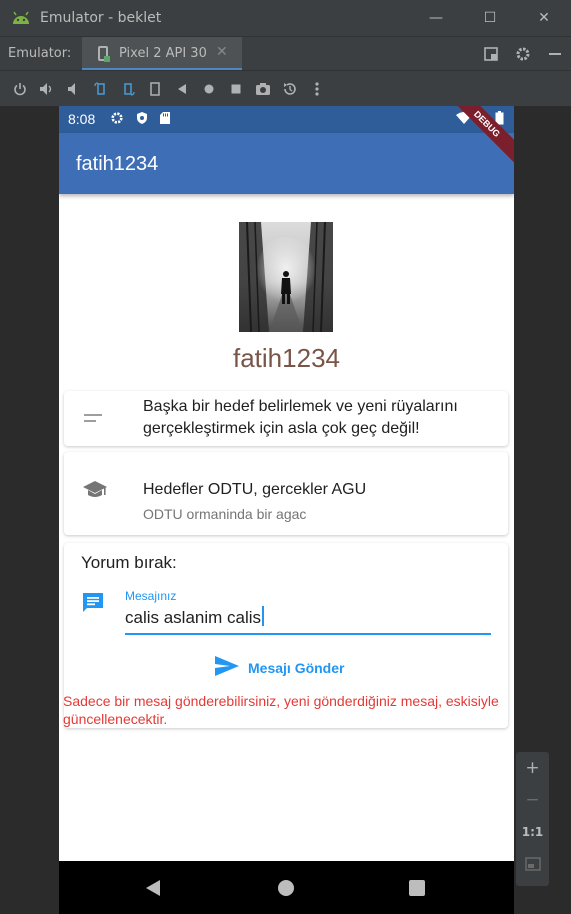  What do you see at coordinates (208, 89) in the screenshot?
I see `home-icon` at bounding box center [208, 89].